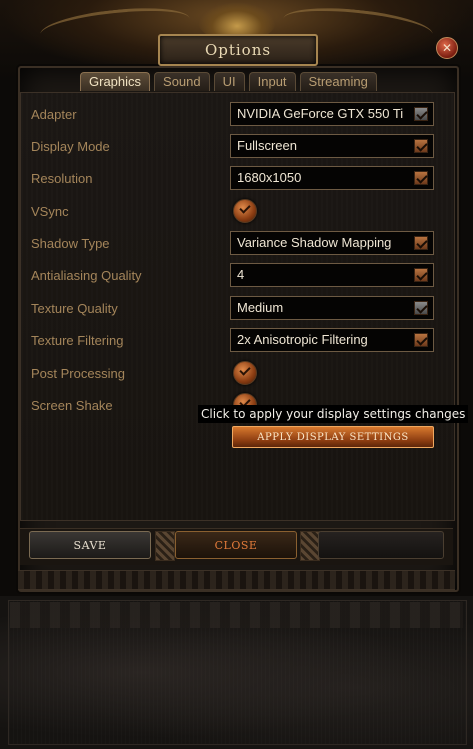 The width and height of the screenshot is (473, 749). Describe the element at coordinates (332, 275) in the screenshot. I see `antialiasing-quality-dropdown: 4` at that location.